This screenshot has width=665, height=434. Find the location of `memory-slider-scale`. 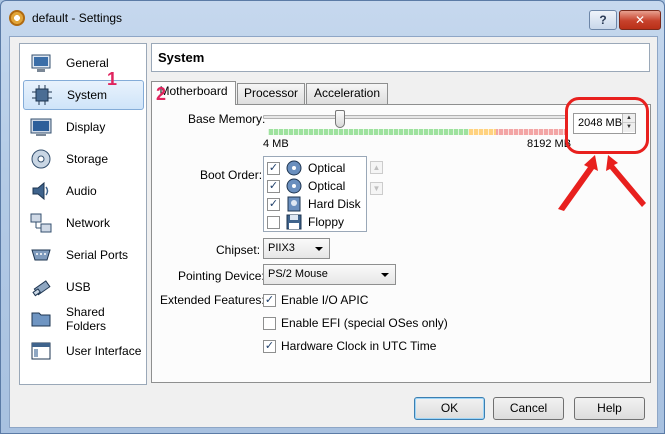

memory-slider-scale is located at coordinates (418, 132).